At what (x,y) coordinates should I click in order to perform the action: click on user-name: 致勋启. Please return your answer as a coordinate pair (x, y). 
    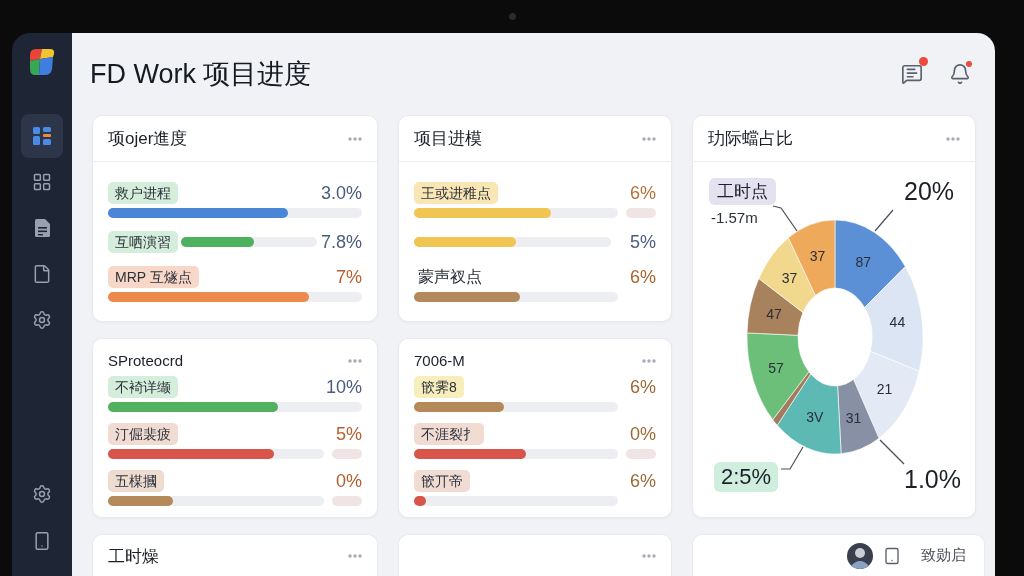
    Looking at the image, I should click on (943, 555).